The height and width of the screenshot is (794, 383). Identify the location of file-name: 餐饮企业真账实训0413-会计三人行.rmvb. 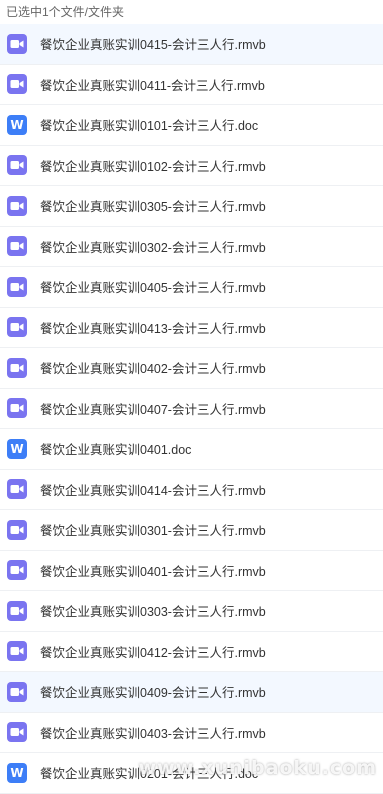
(153, 327).